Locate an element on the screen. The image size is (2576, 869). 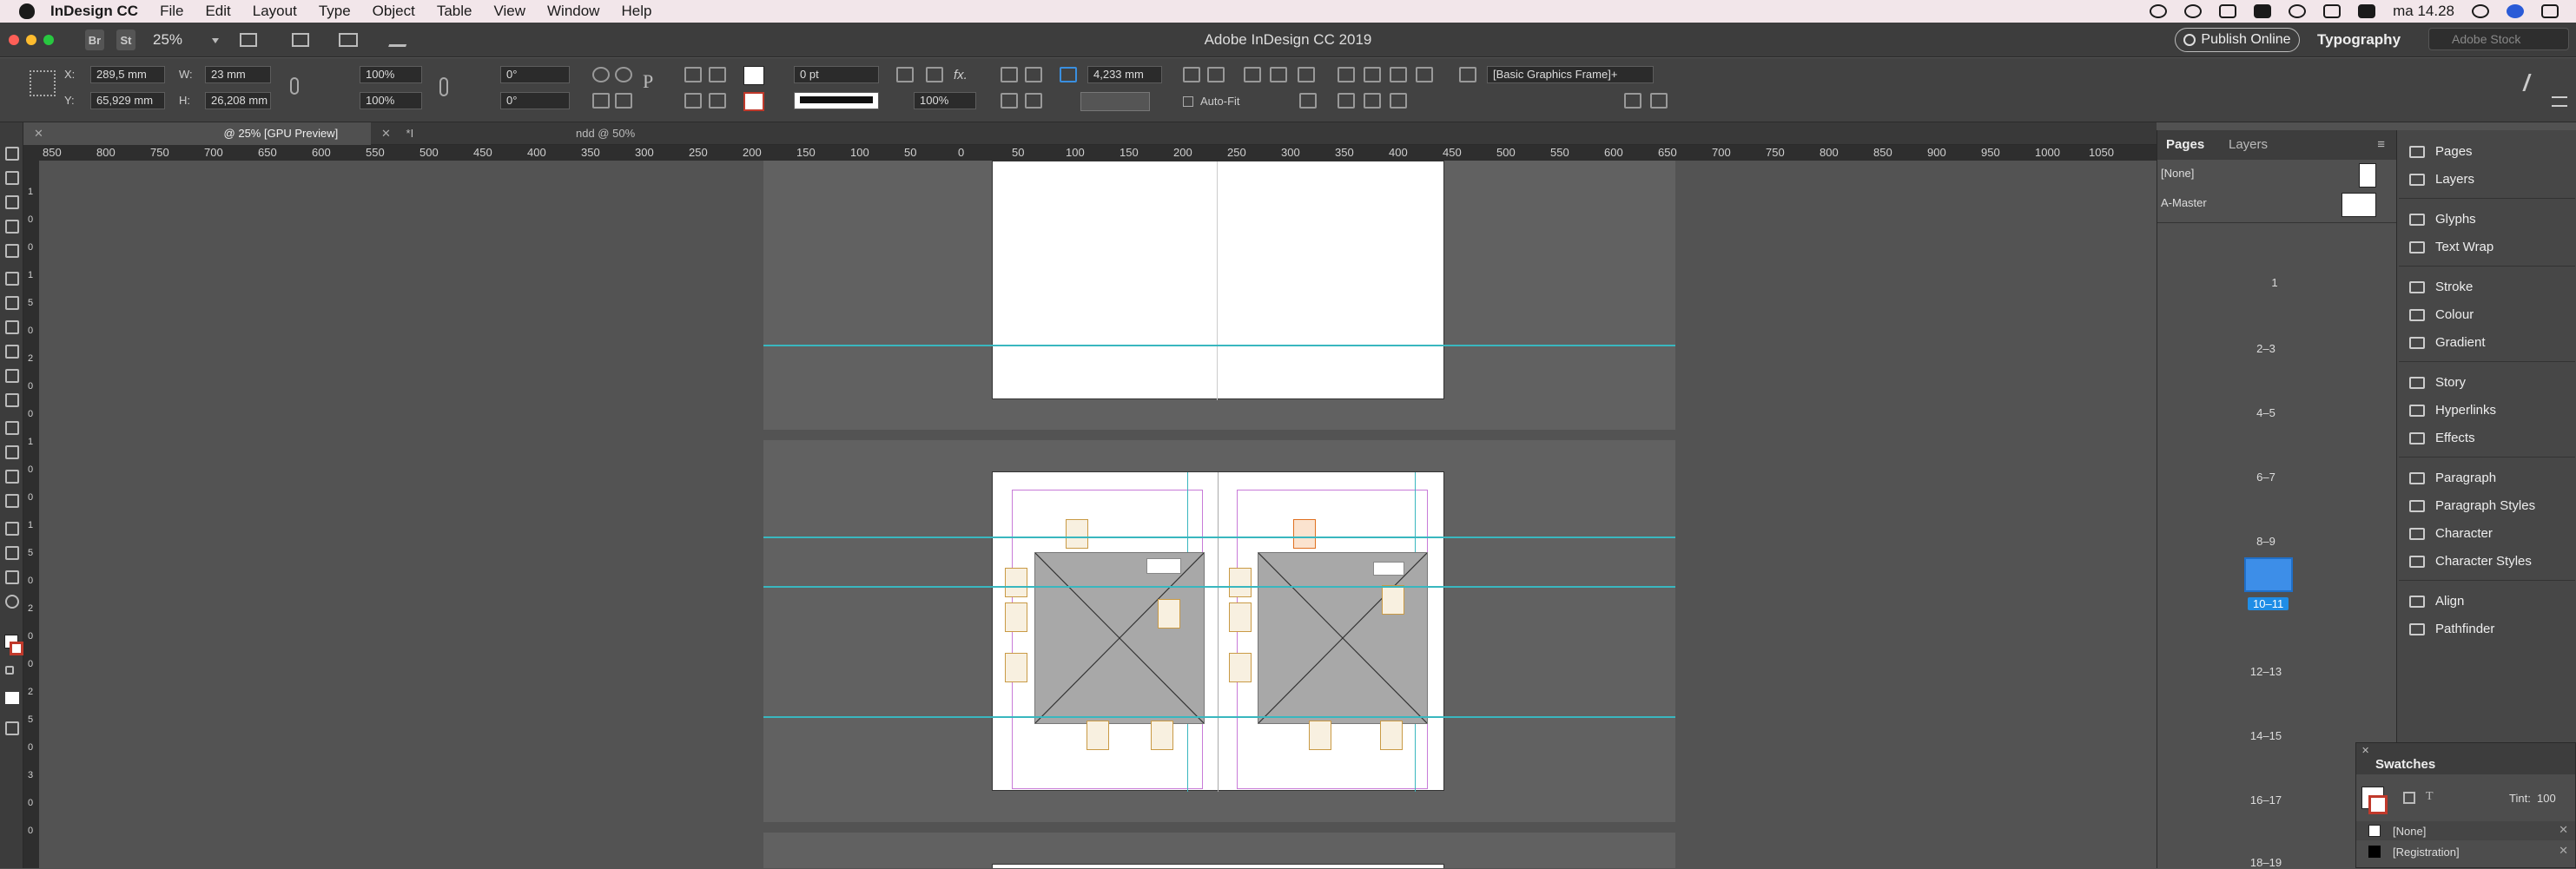
fill-swatch is located at coordinates (753, 75).